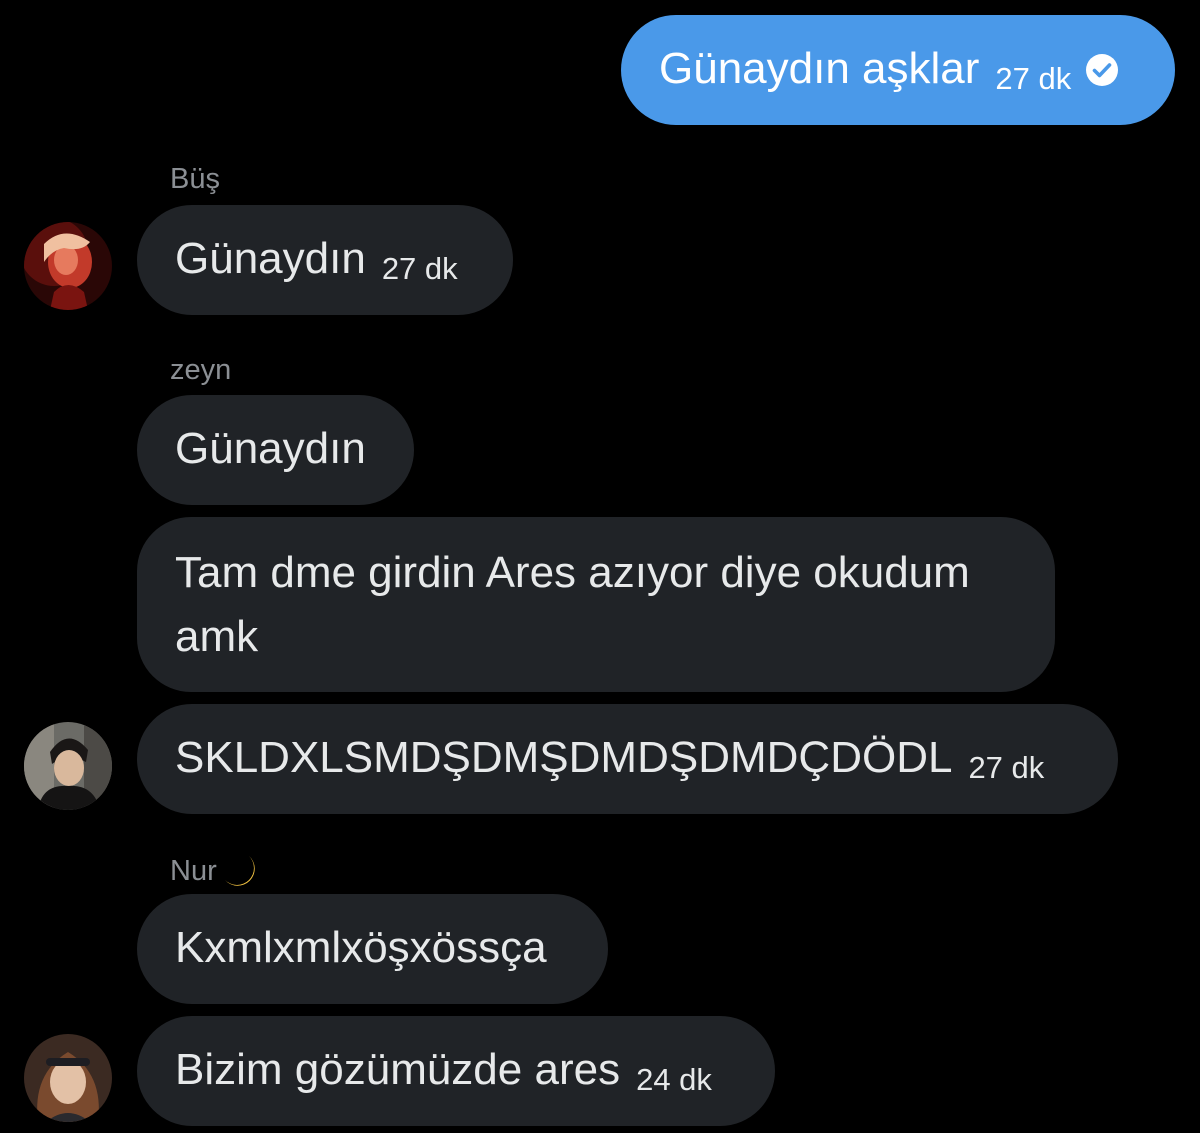 The height and width of the screenshot is (1133, 1200). I want to click on message-text: Günaydın aşklar, so click(819, 68).